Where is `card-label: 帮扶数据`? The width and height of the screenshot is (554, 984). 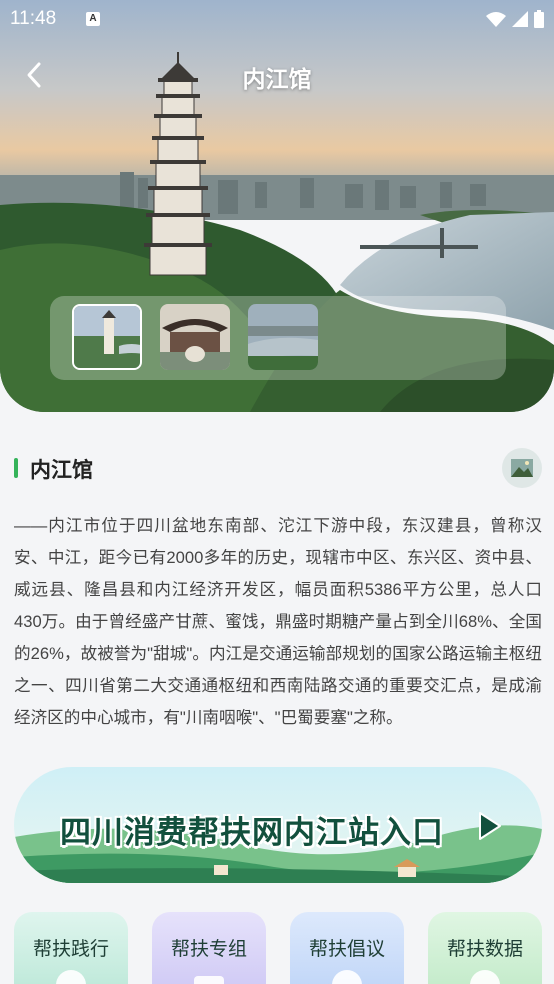 card-label: 帮扶数据 is located at coordinates (484, 949).